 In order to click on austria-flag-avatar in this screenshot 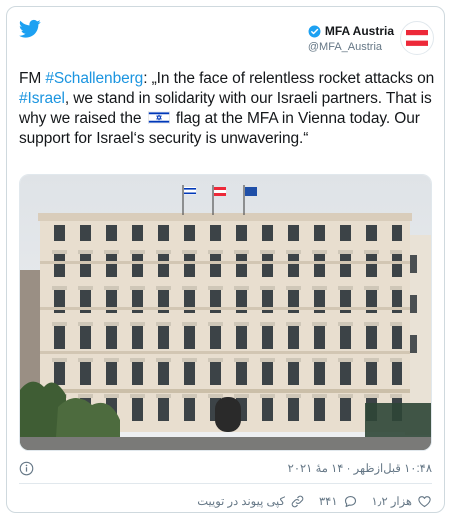, I will do `click(417, 38)`.